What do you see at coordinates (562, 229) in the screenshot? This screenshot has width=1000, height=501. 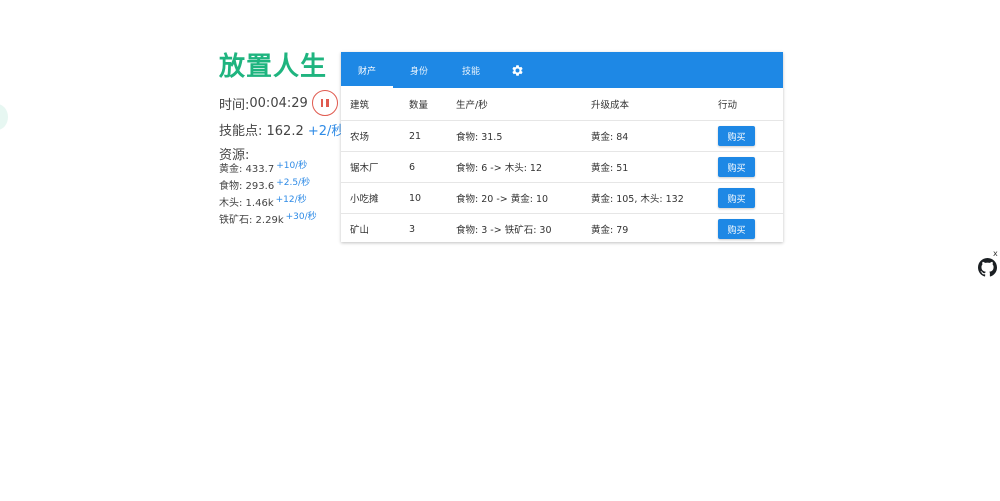 I see `table-row: 矿山 3 食物: 3 -> 铁矿石: 30 黄金: 79 购买` at bounding box center [562, 229].